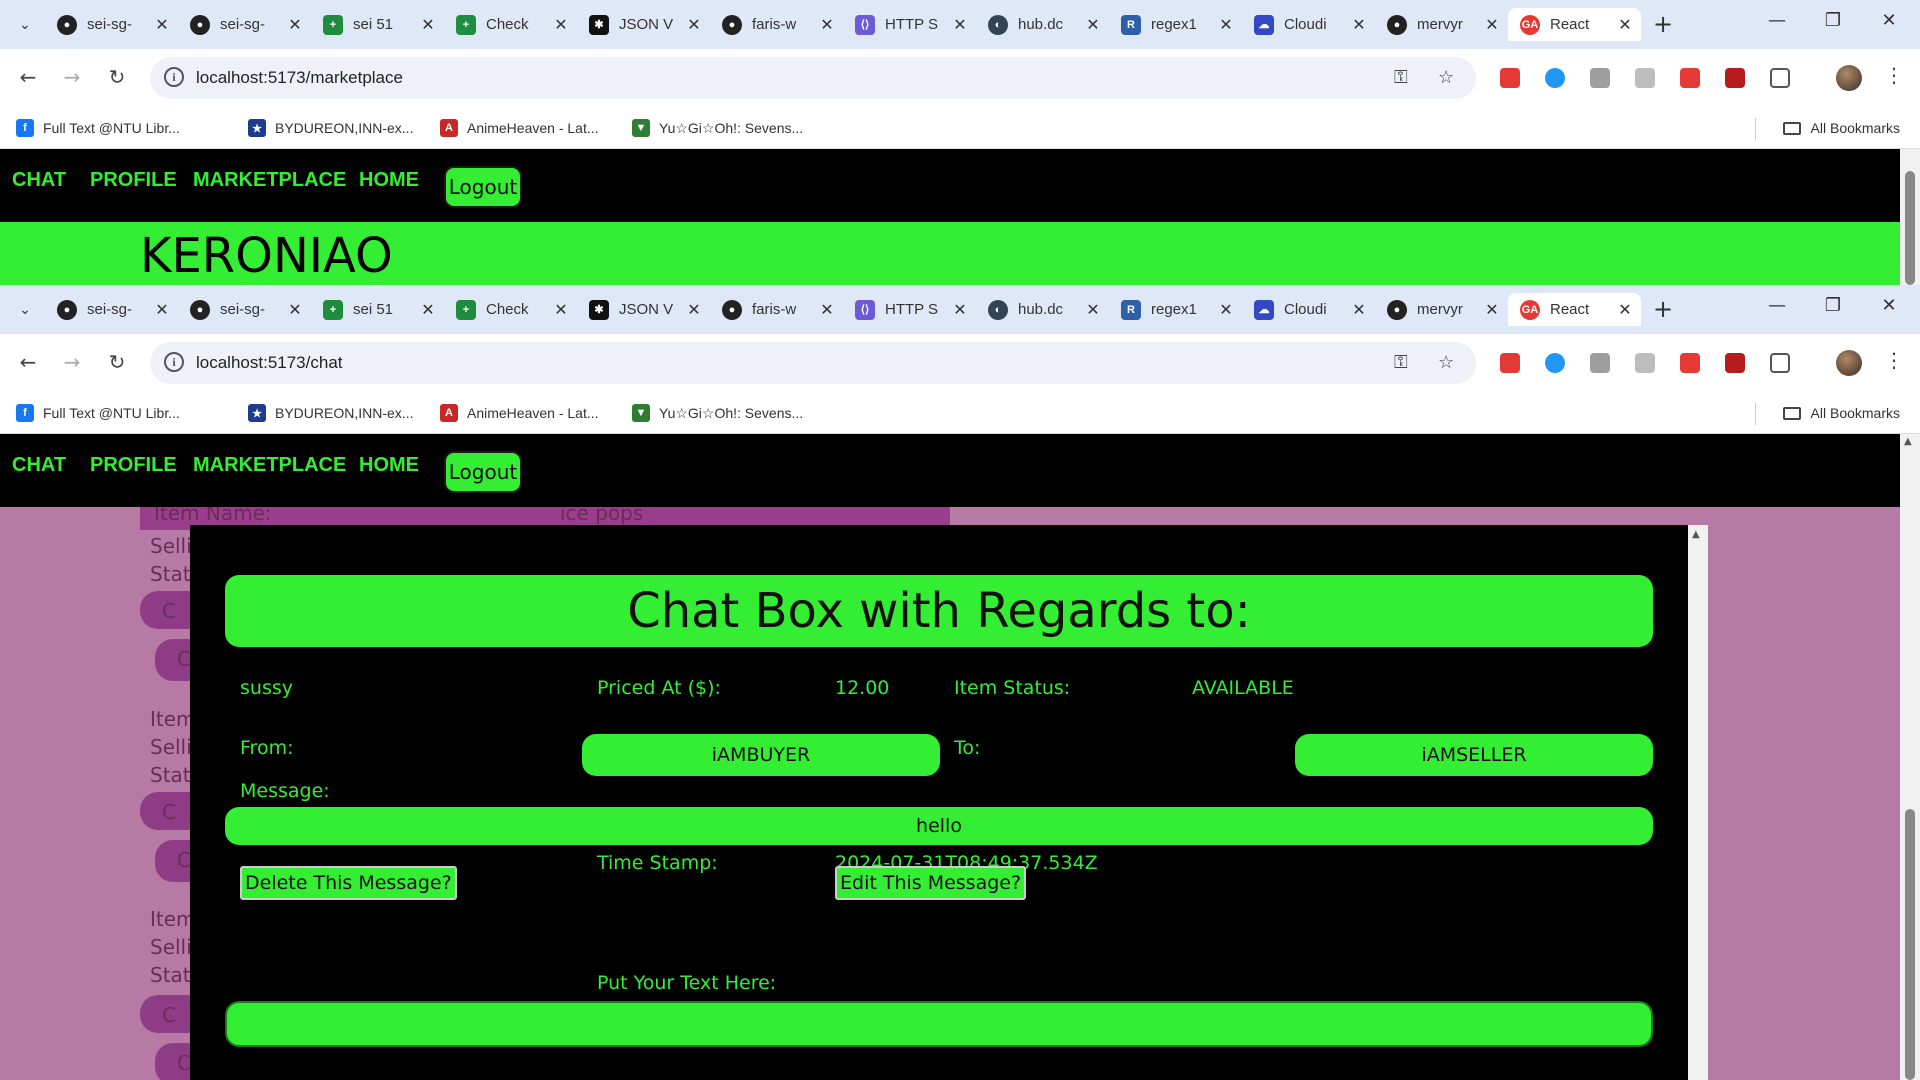  Describe the element at coordinates (931, 883) in the screenshot. I see `edit-message-button: Edit This Message?` at that location.